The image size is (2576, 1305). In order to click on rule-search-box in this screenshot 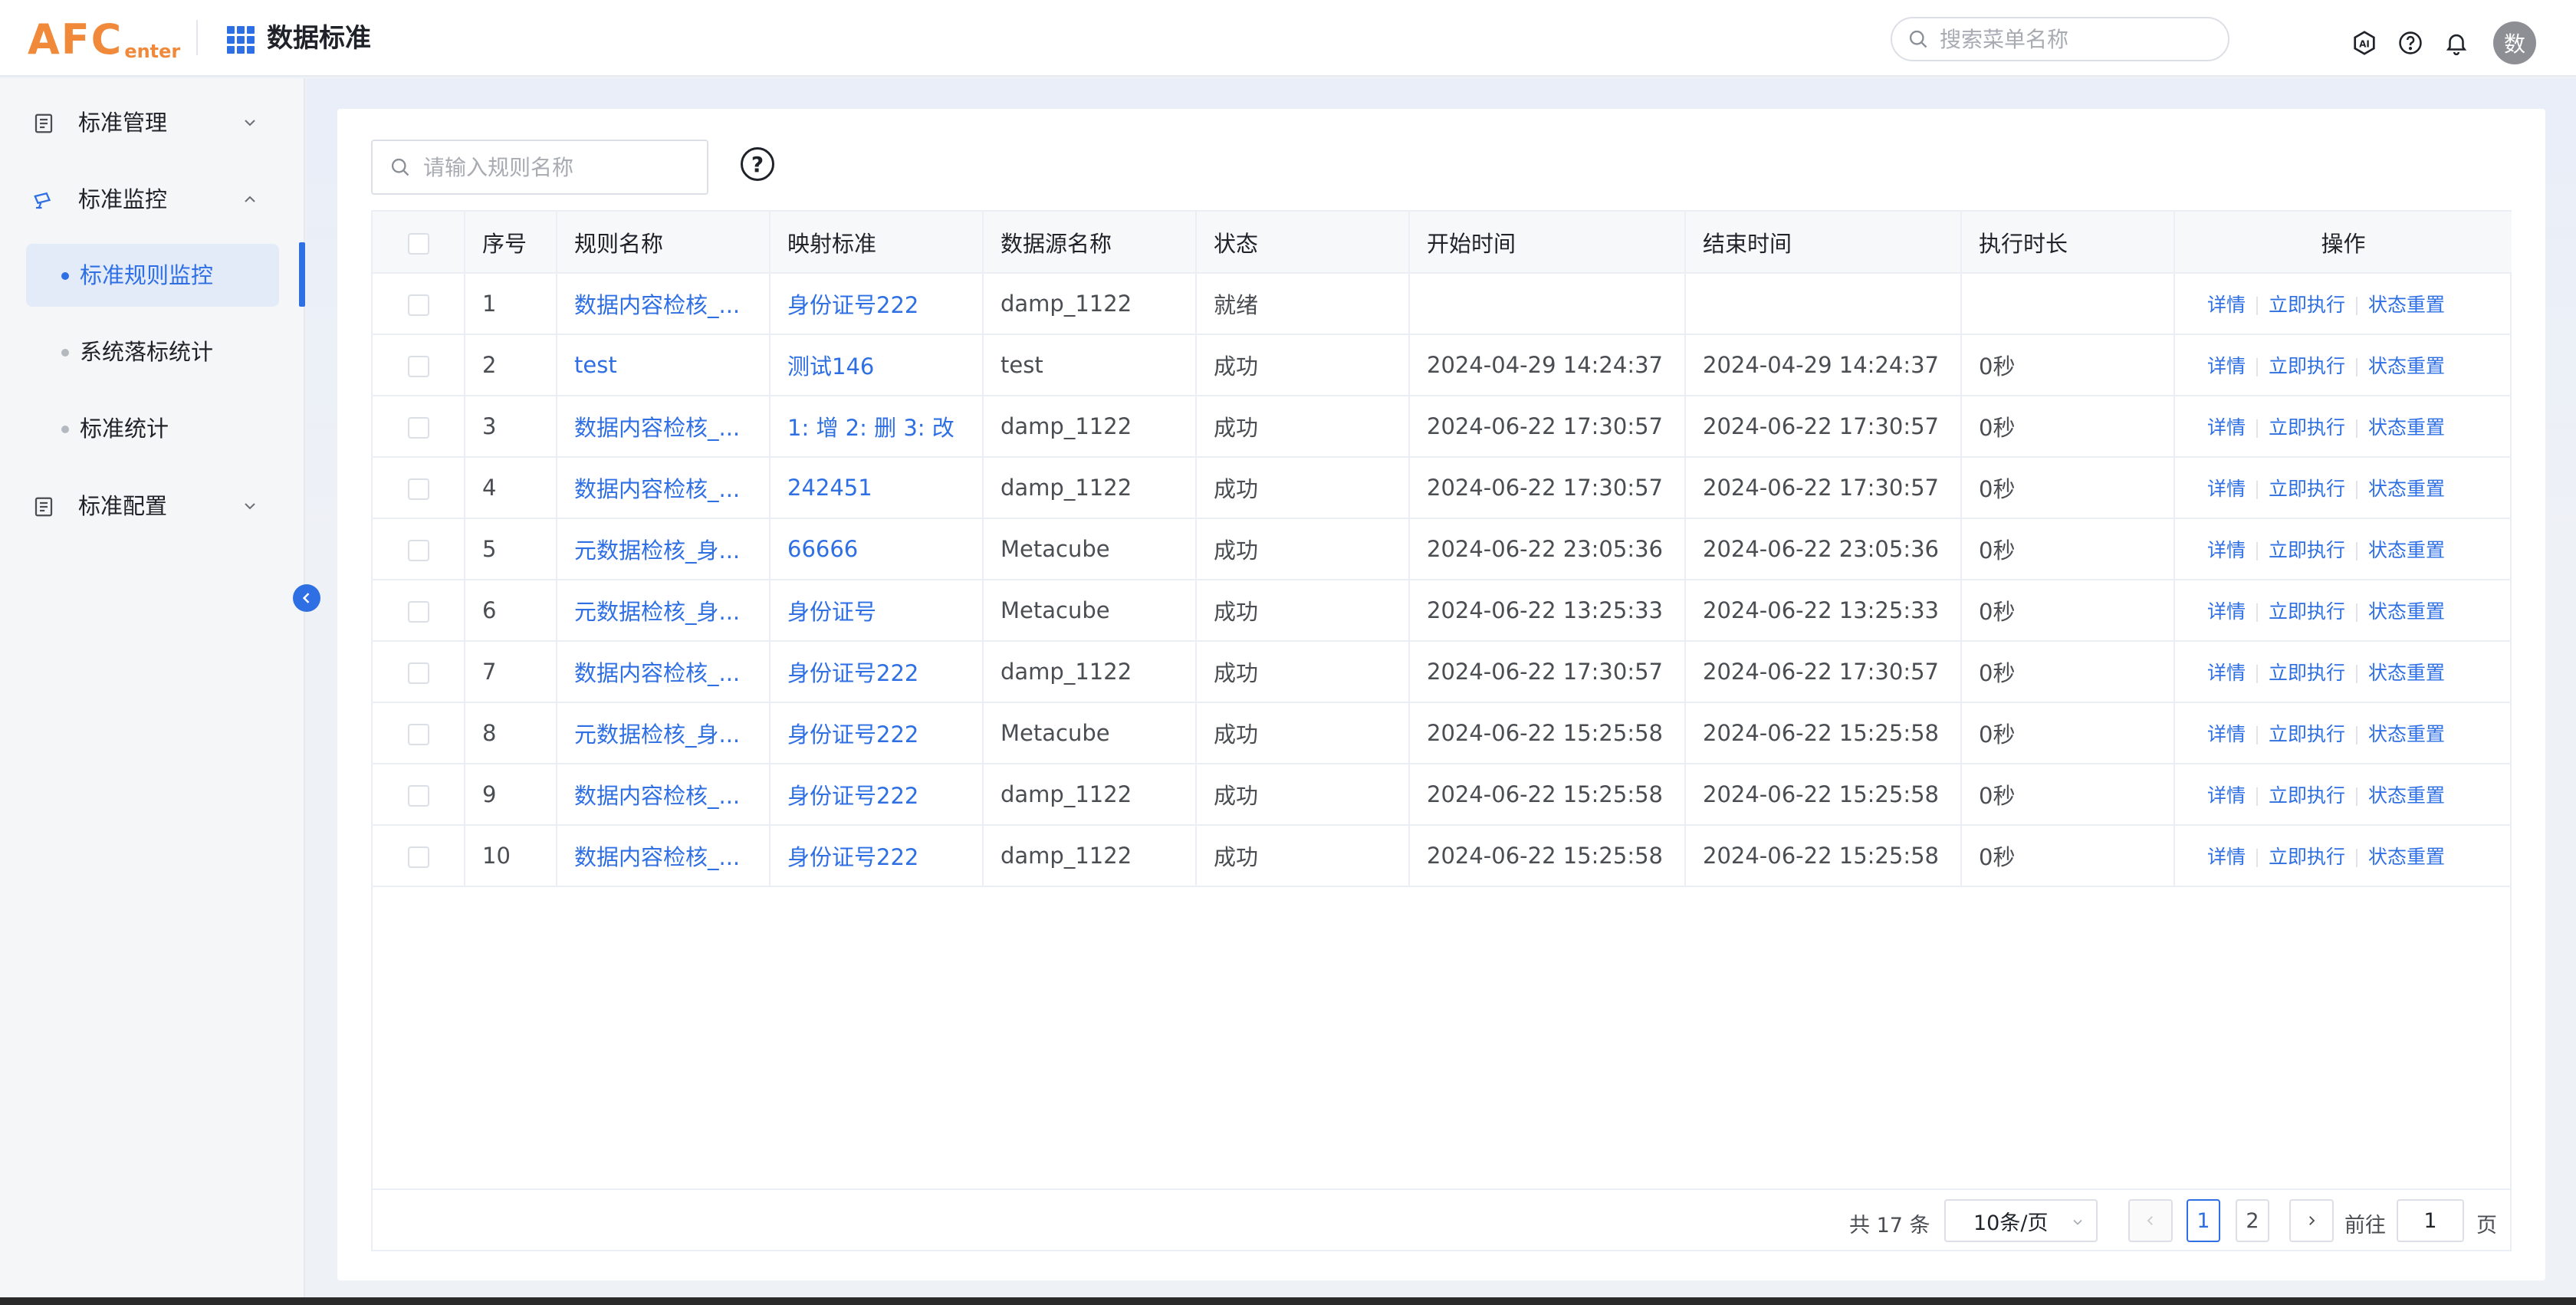, I will do `click(539, 167)`.